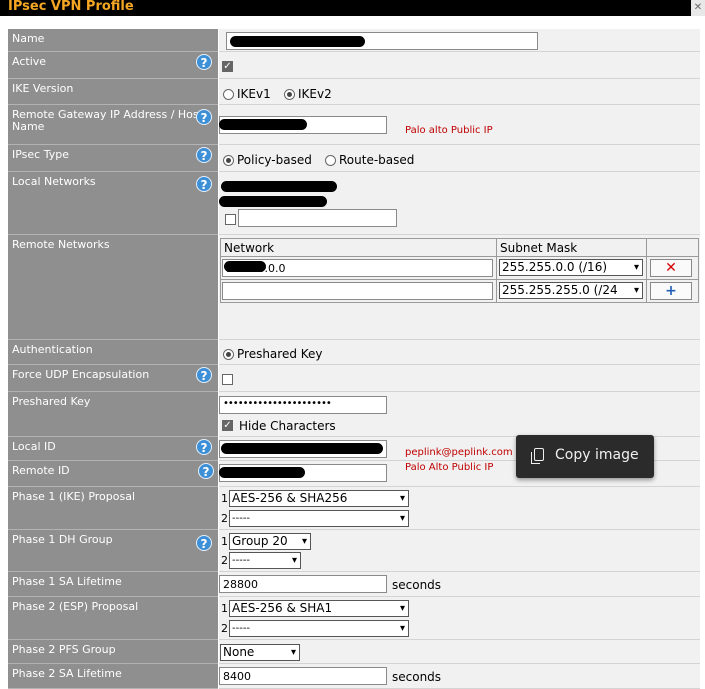  What do you see at coordinates (449, 467) in the screenshot?
I see `remote-id-annotation: Palo Alto Public IP` at bounding box center [449, 467].